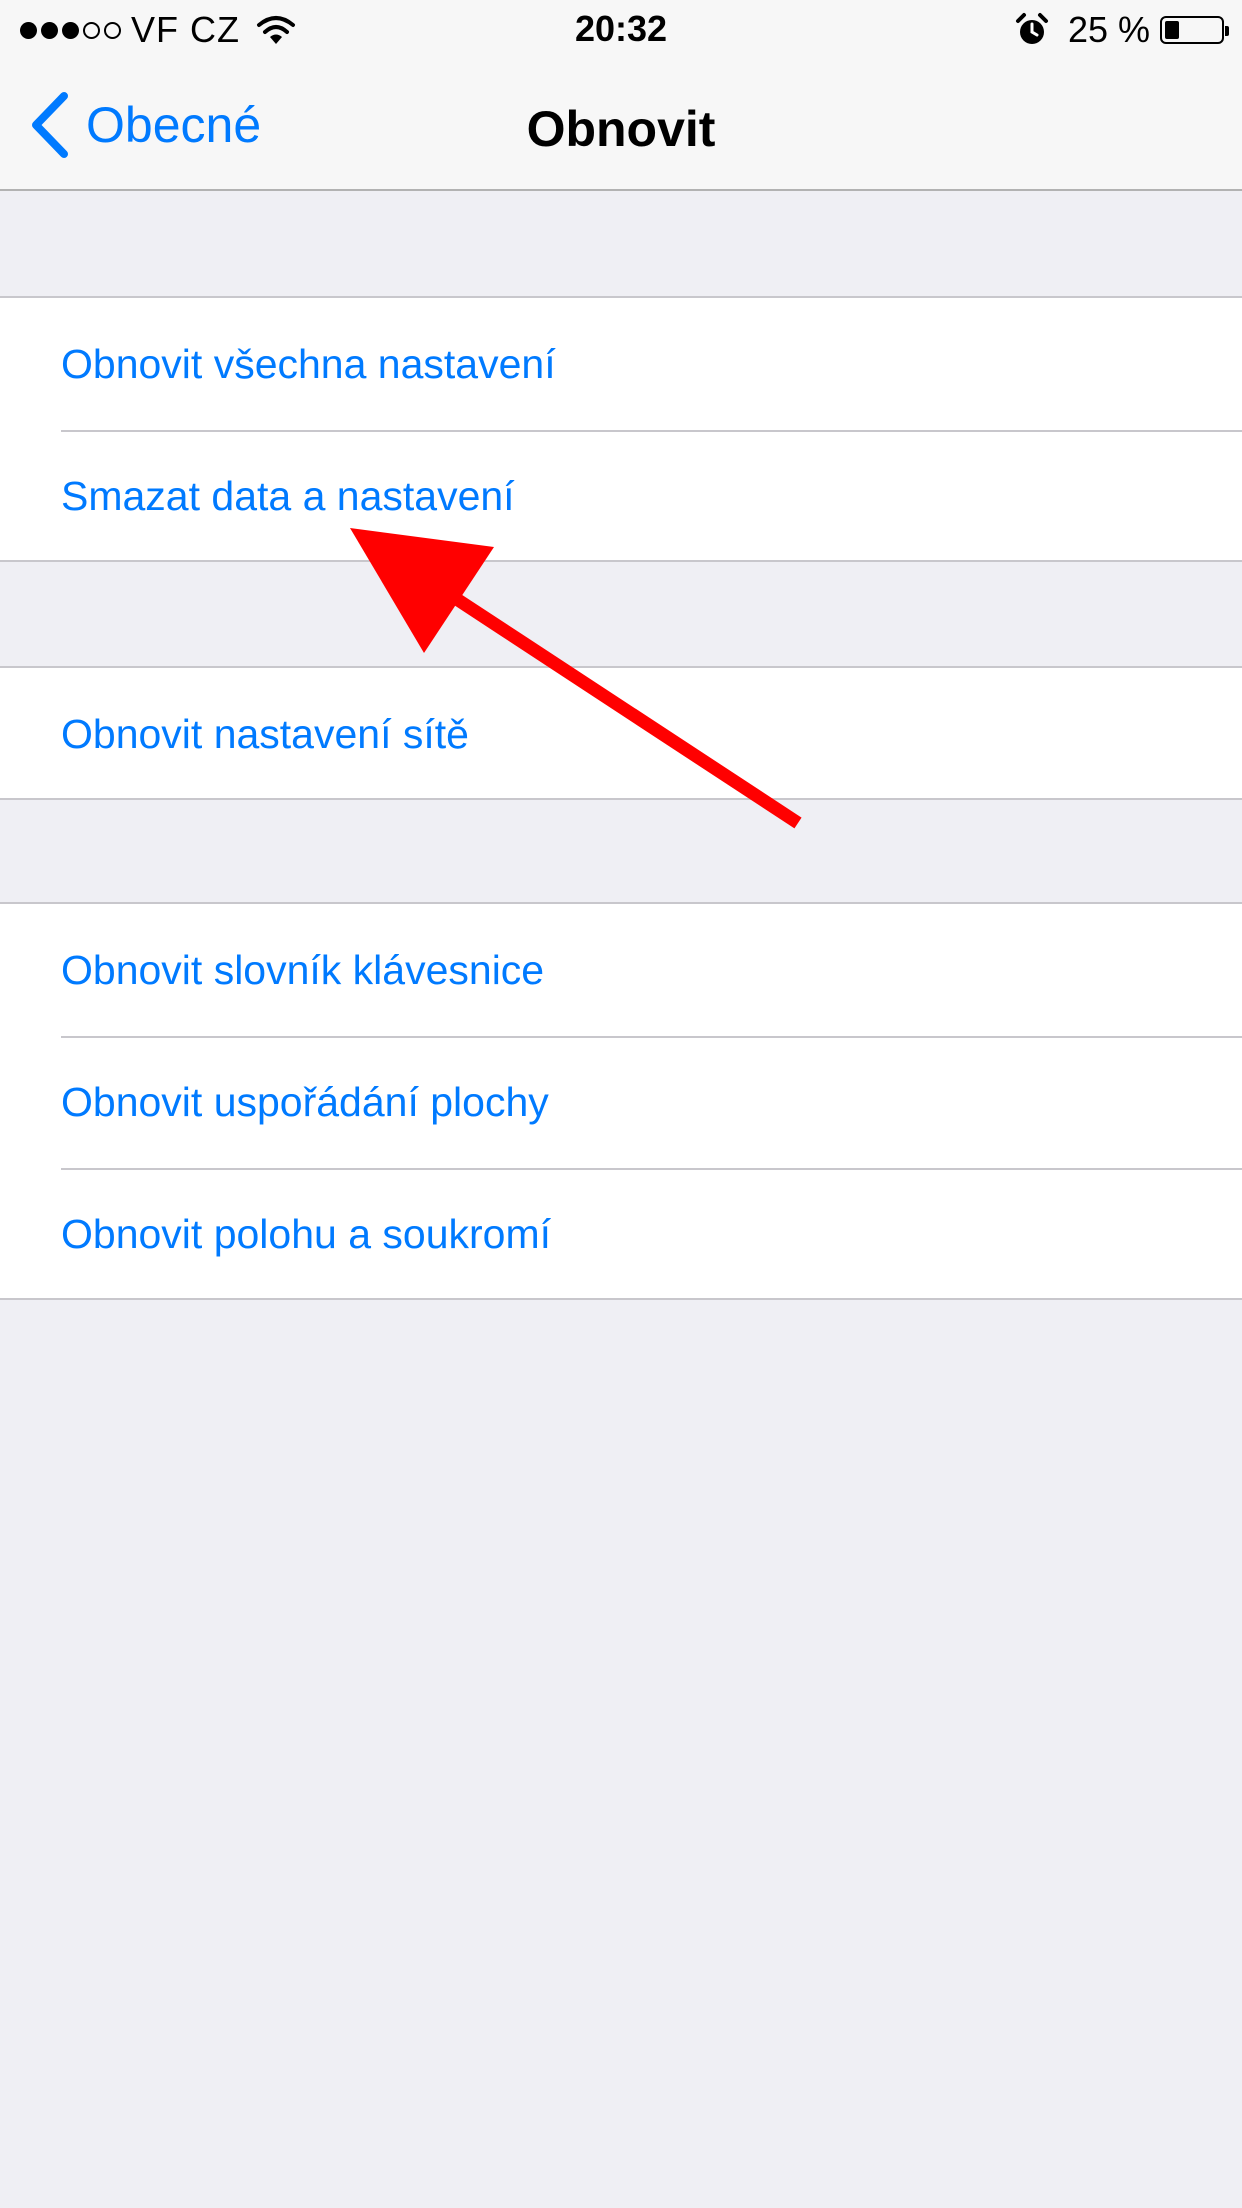 The image size is (1242, 2208). I want to click on status-right: 25 %, so click(1121, 30).